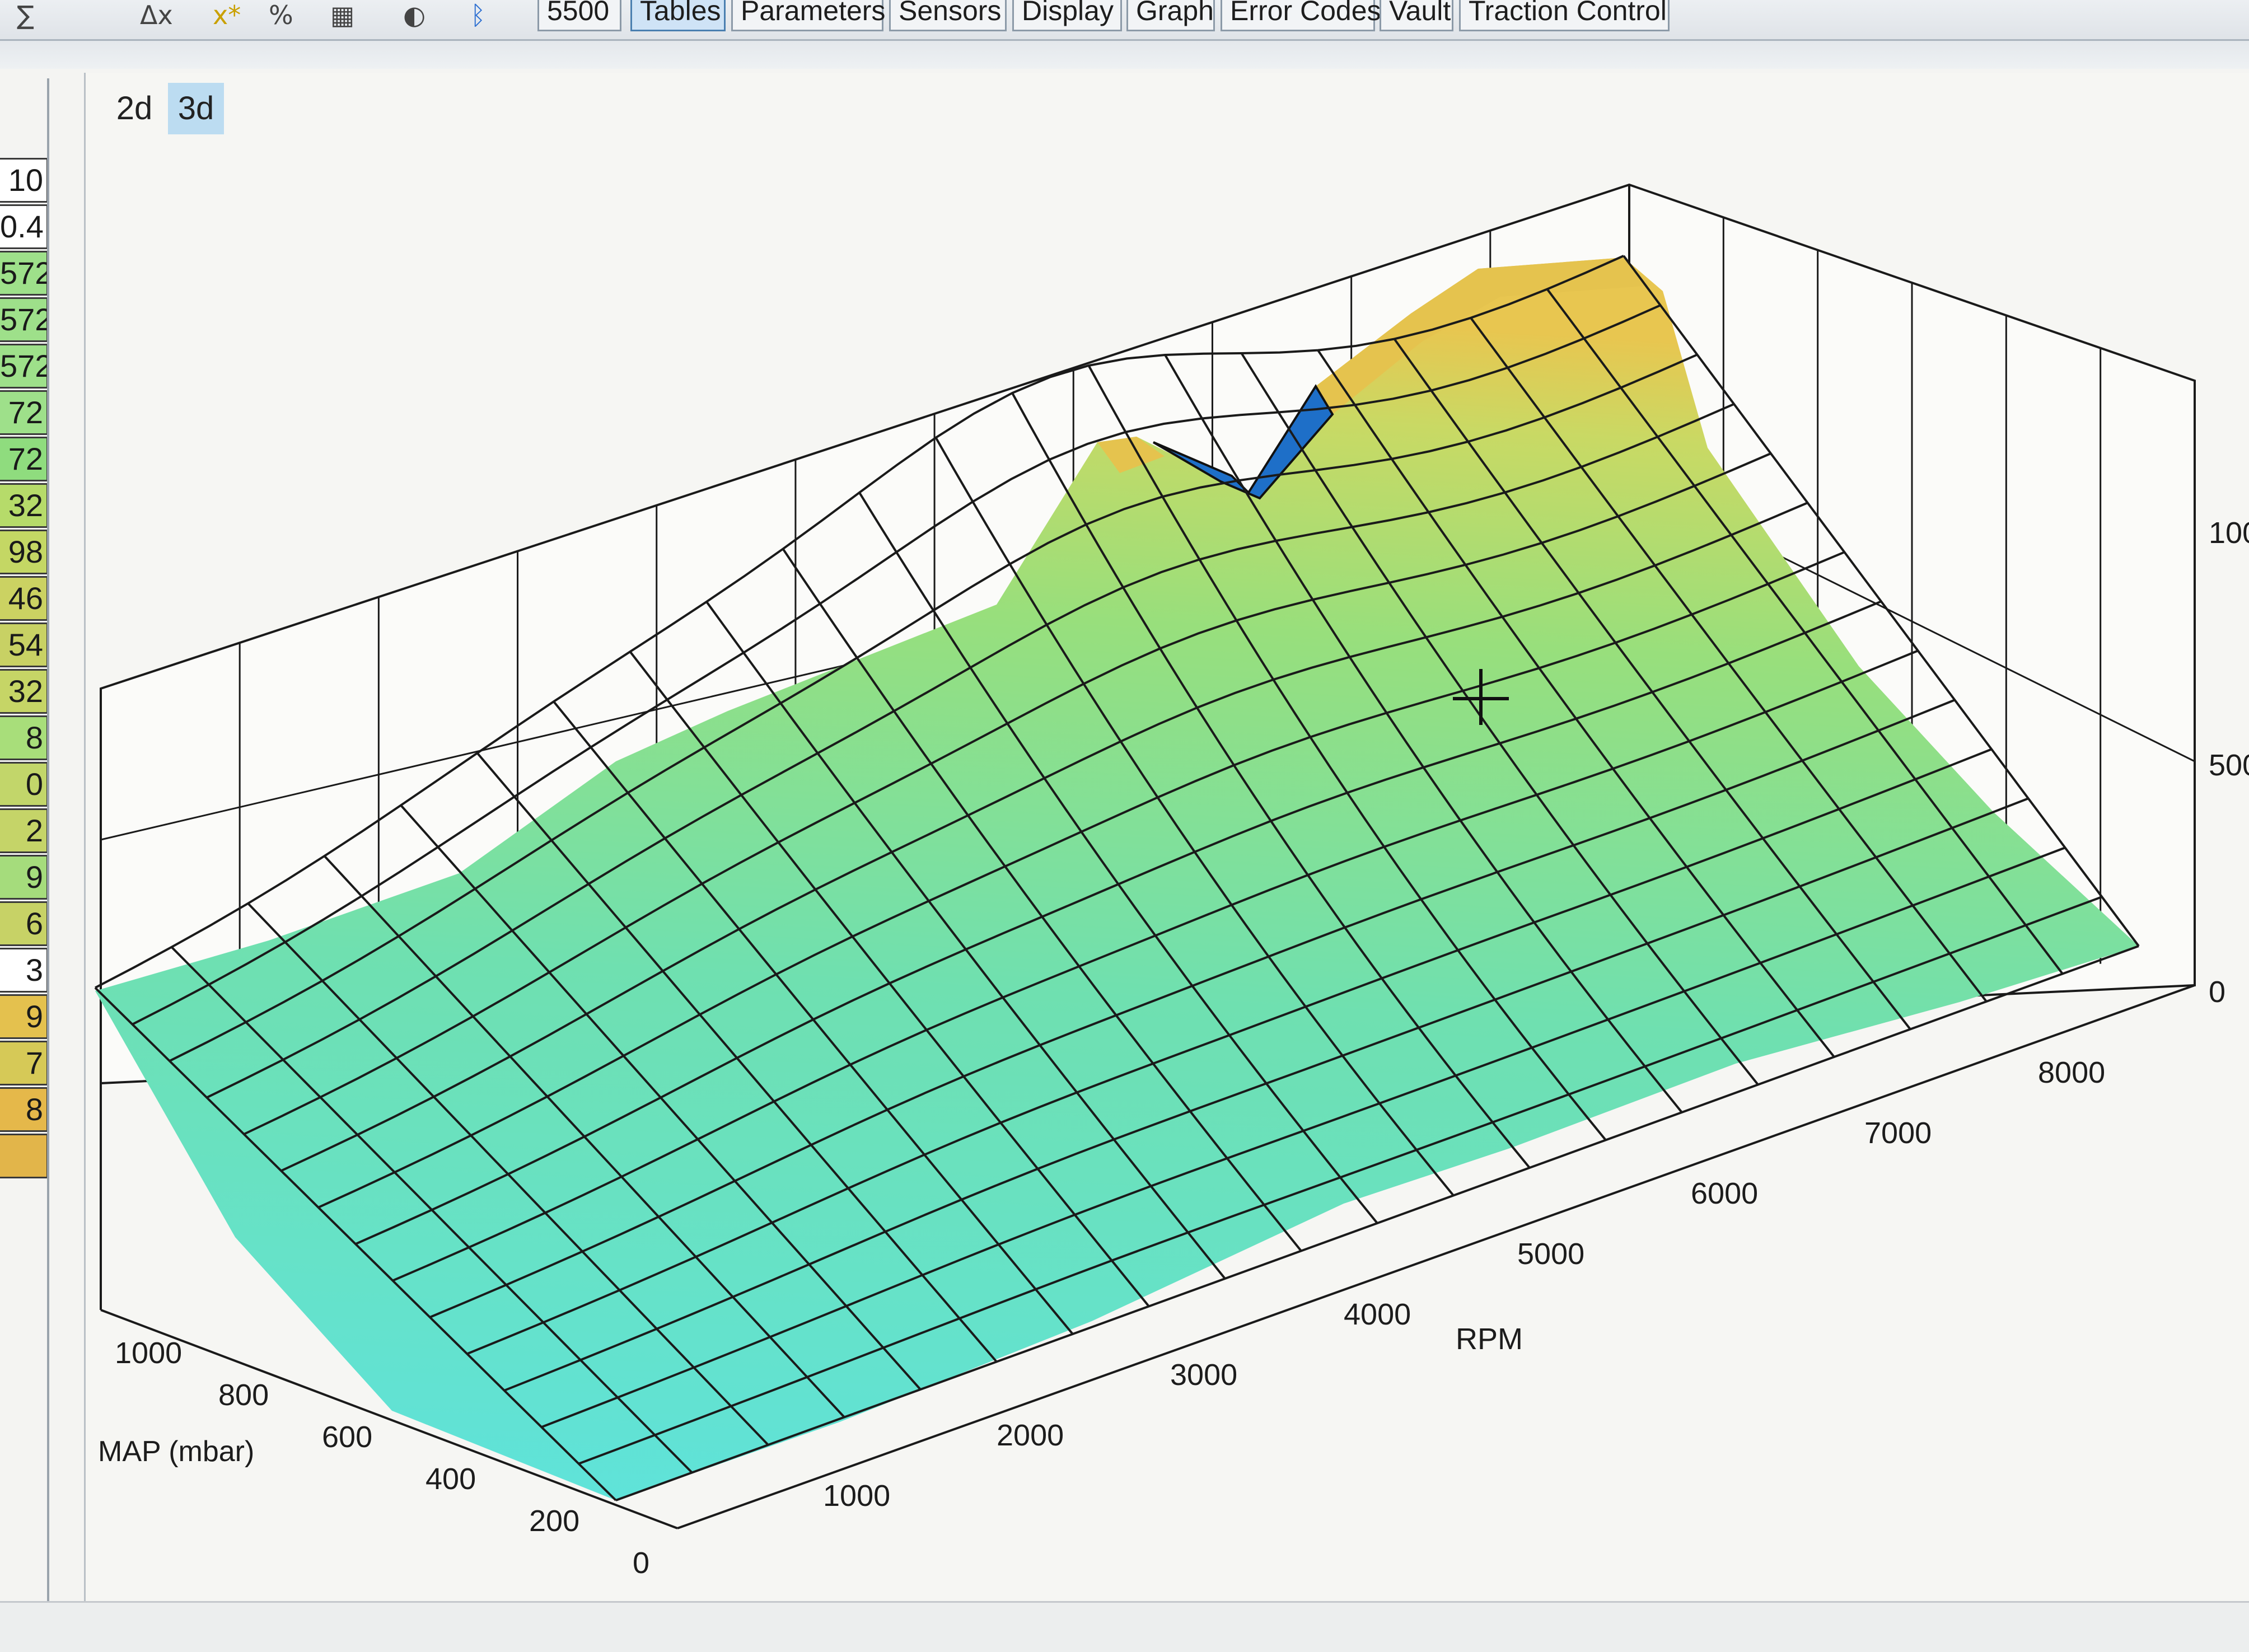 The width and height of the screenshot is (2249, 1652). Describe the element at coordinates (1489, 1339) in the screenshot. I see `rpm-axis-label: RPM` at that location.